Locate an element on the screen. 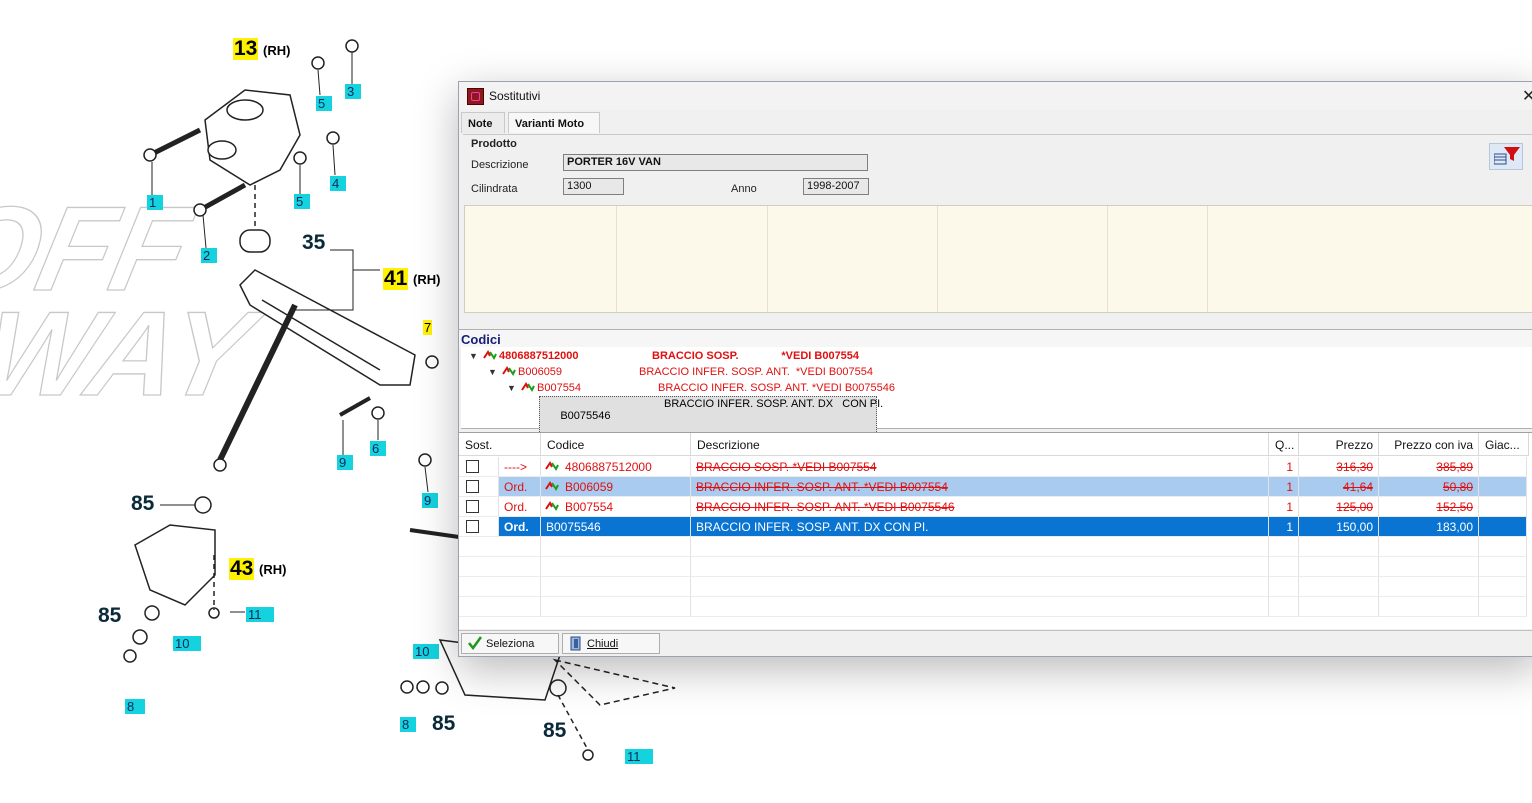 Image resolution: width=1532 pixels, height=803 pixels. cell-codice: B006059 is located at coordinates (616, 487).